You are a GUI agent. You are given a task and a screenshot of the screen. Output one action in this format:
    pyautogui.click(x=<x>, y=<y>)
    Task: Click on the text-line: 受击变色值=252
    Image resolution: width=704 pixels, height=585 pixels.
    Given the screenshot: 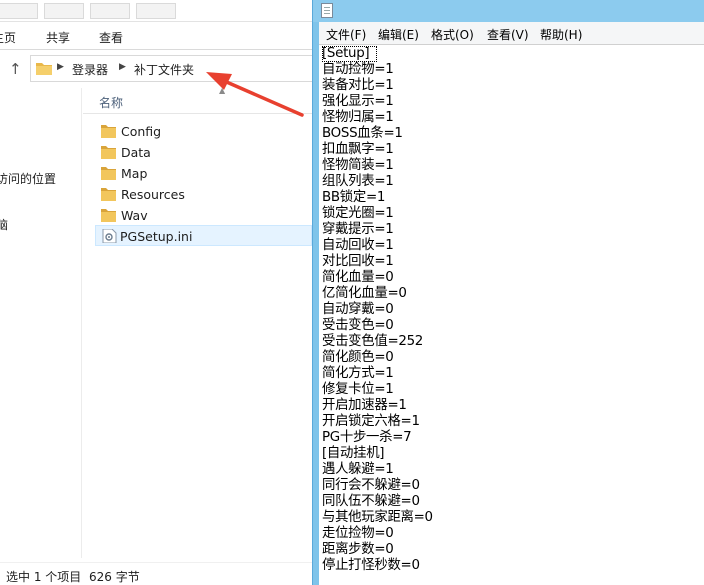 What is the action you would take?
    pyautogui.click(x=373, y=341)
    